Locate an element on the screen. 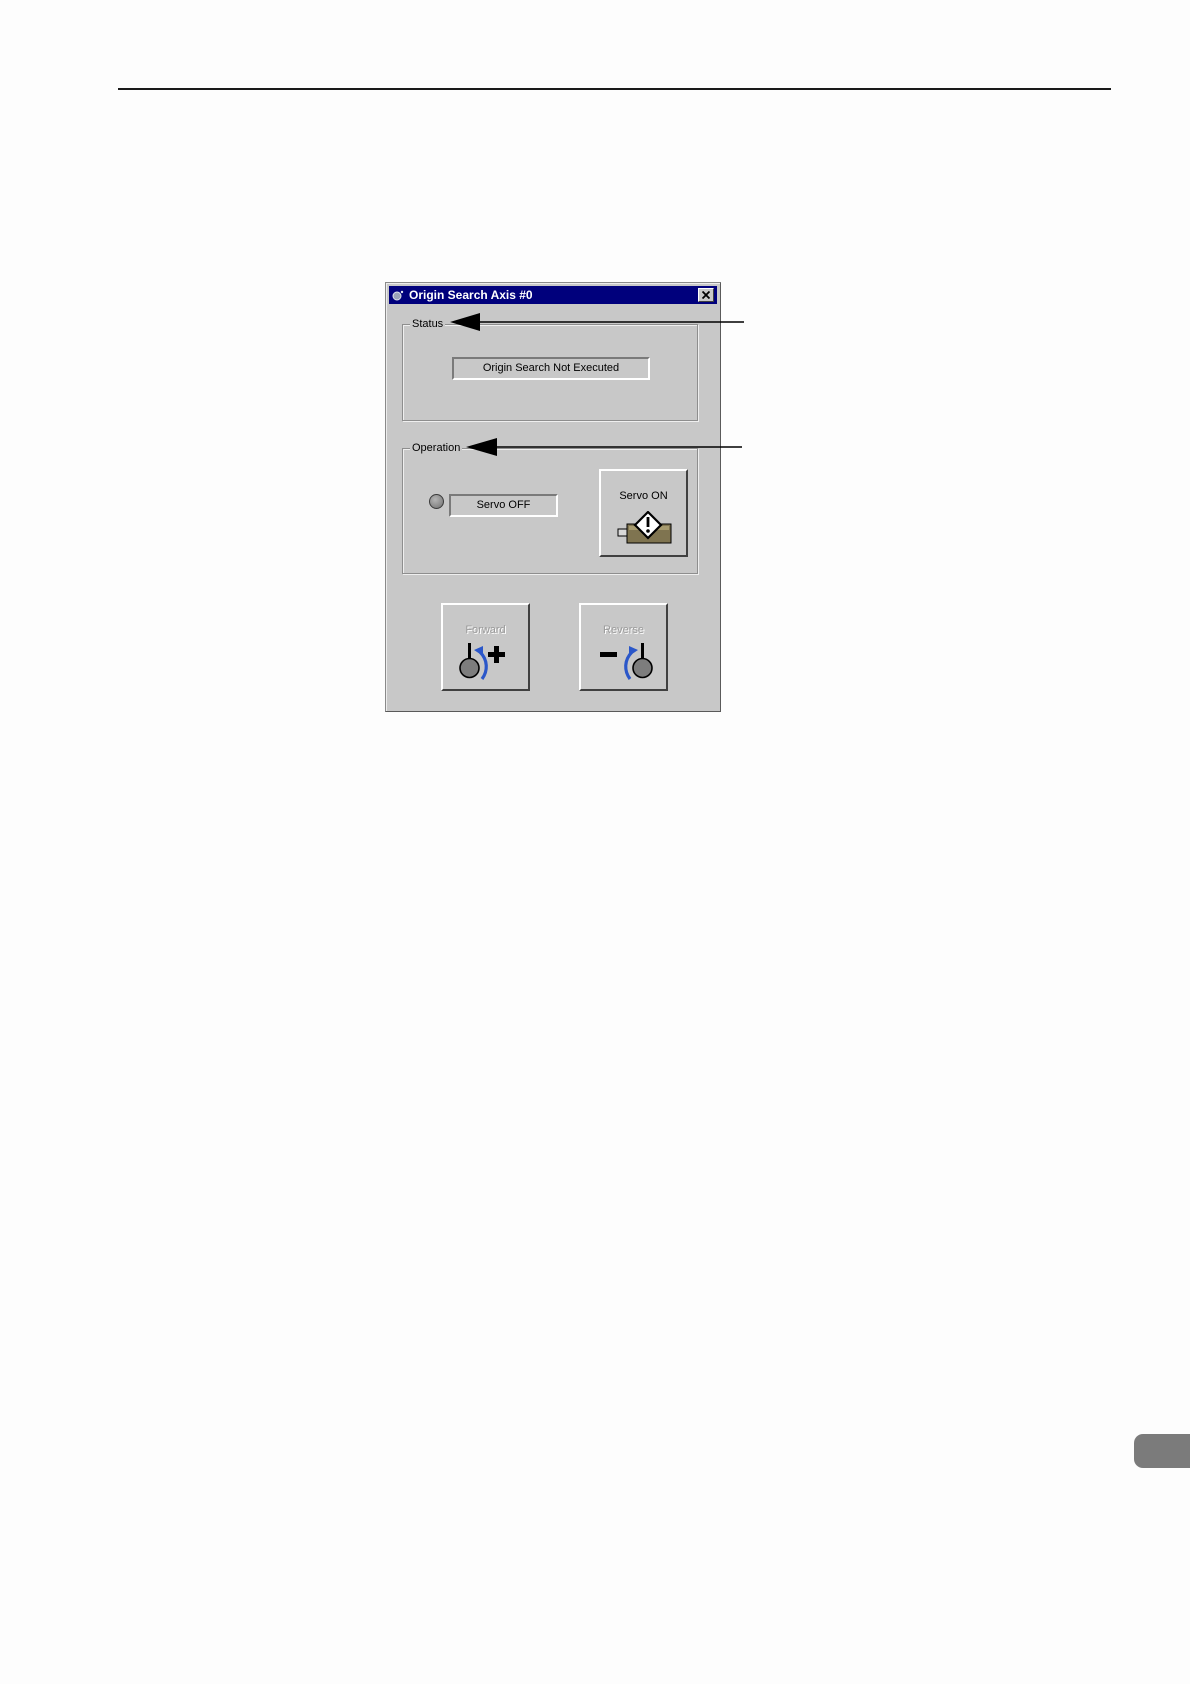  callout-arrows is located at coordinates (597, 384).